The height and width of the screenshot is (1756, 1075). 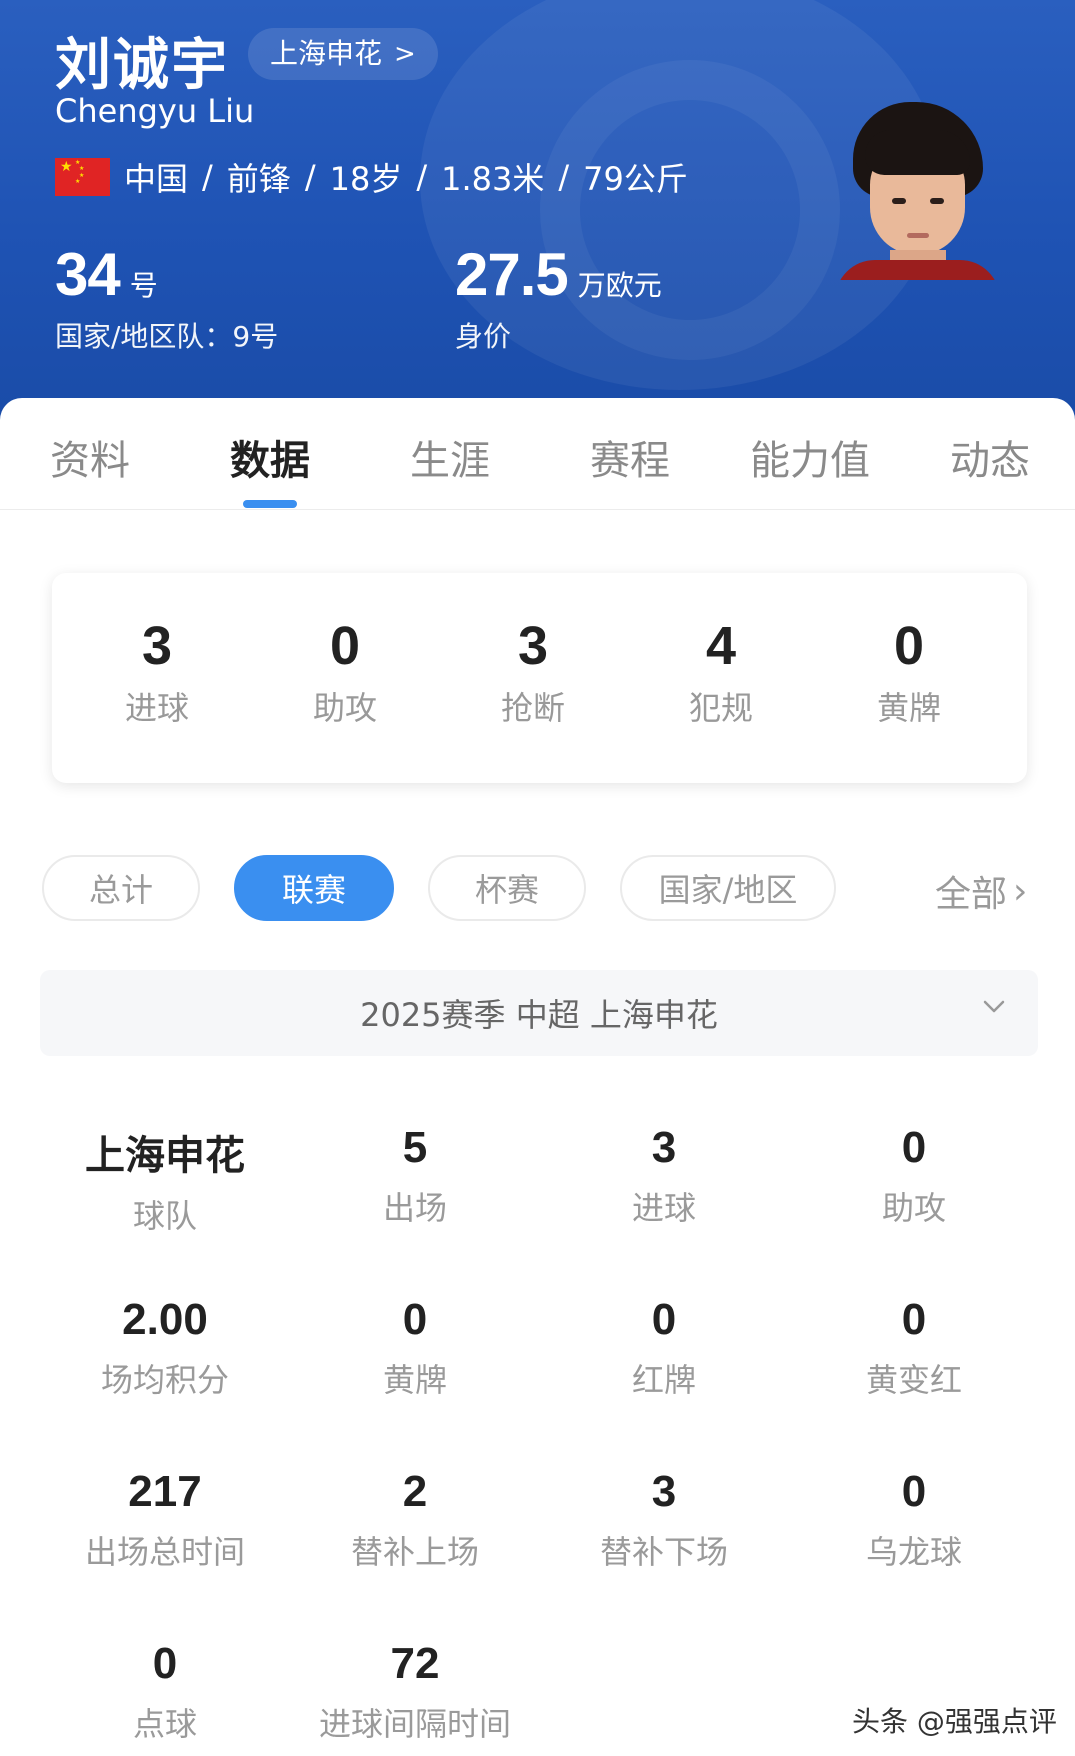 I want to click on filter-cup: 杯赛, so click(x=507, y=888).